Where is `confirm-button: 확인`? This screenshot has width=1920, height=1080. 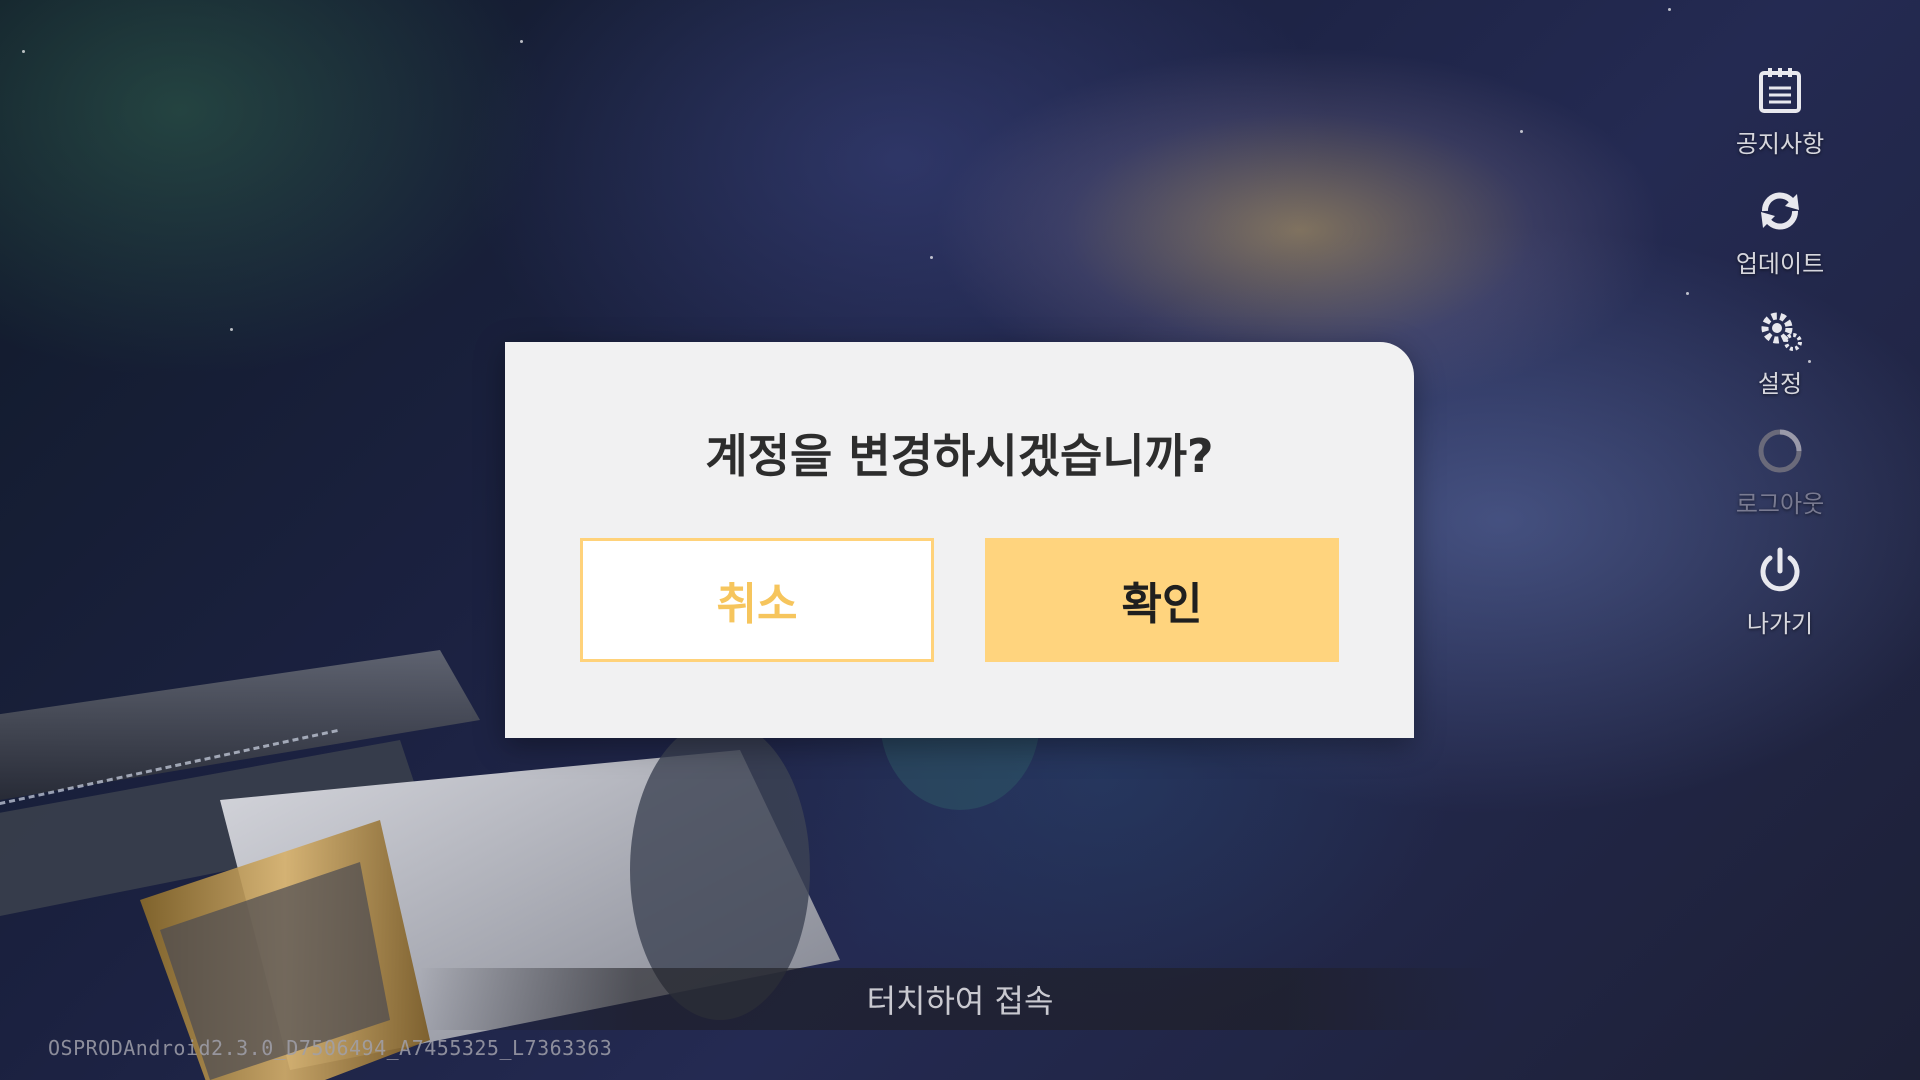 confirm-button: 확인 is located at coordinates (1162, 600).